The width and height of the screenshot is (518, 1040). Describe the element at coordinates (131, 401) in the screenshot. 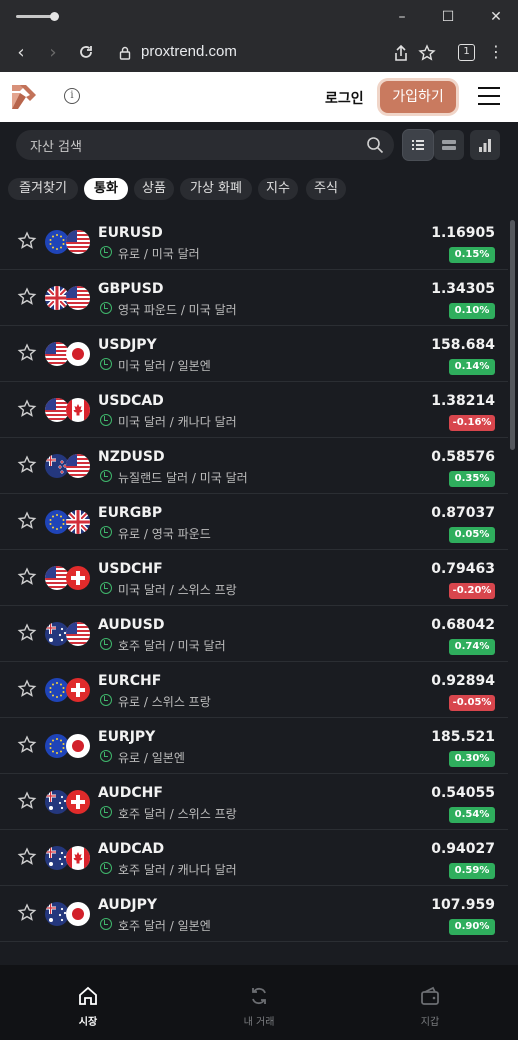

I see `instrument-symbol: USDCAD` at that location.